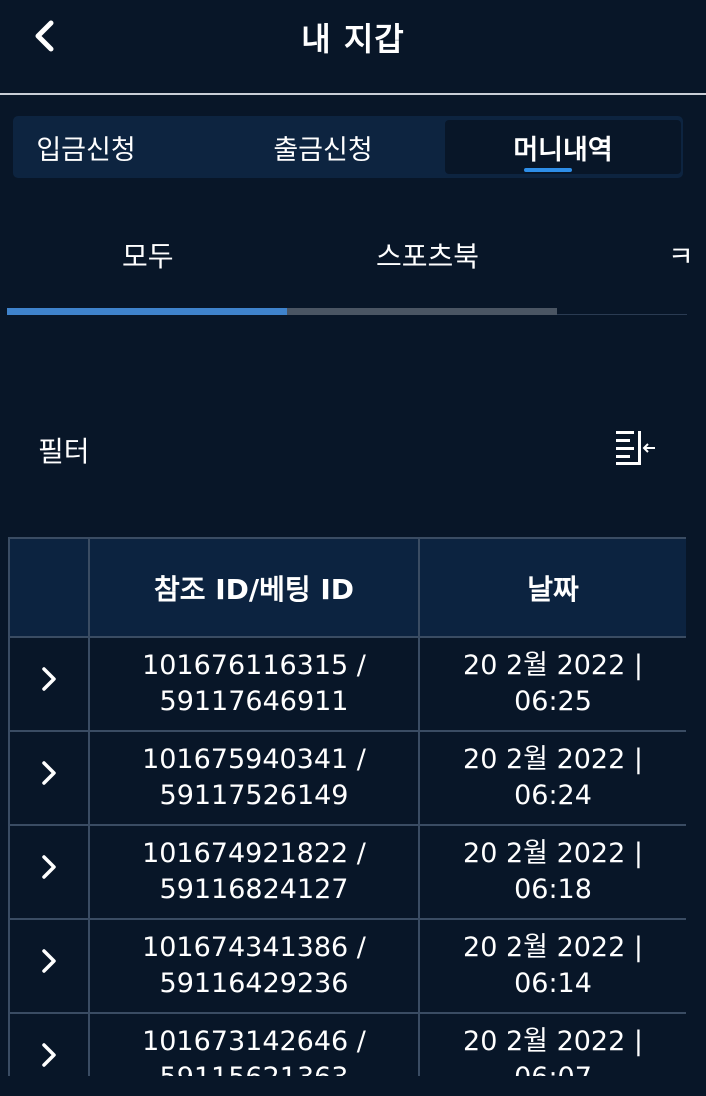  Describe the element at coordinates (323, 147) in the screenshot. I see `segment-withdraw-request: 출금신청` at that location.